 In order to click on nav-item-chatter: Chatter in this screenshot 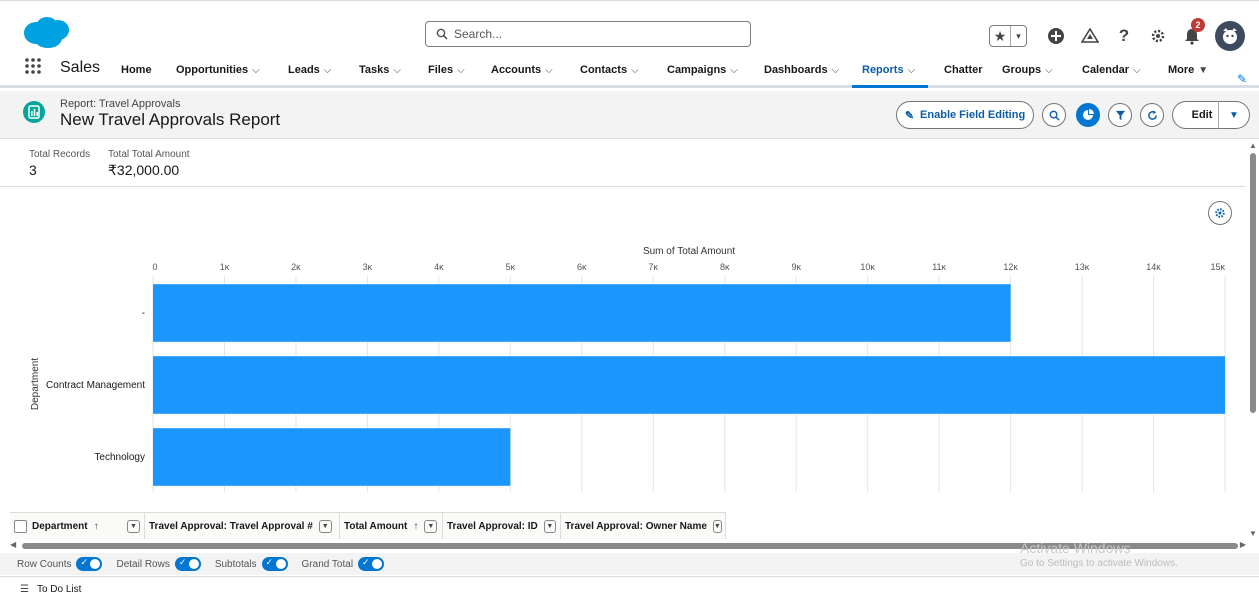, I will do `click(963, 70)`.